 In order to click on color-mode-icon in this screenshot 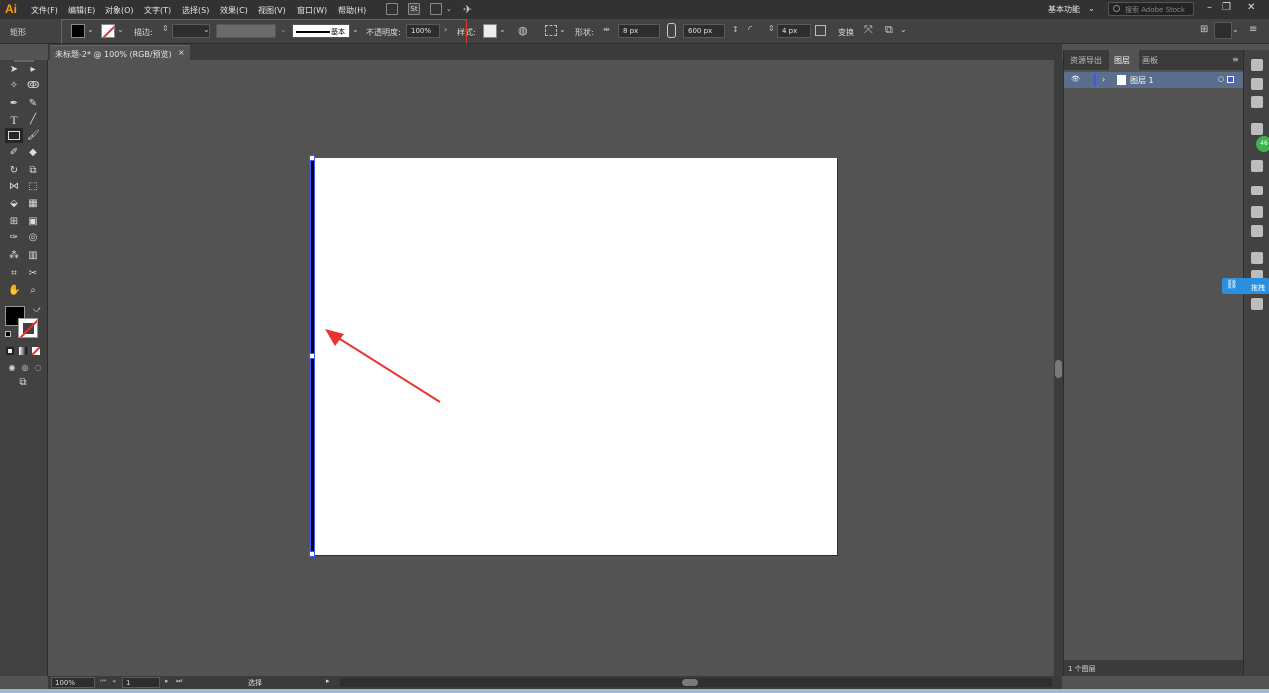, I will do `click(10, 351)`.